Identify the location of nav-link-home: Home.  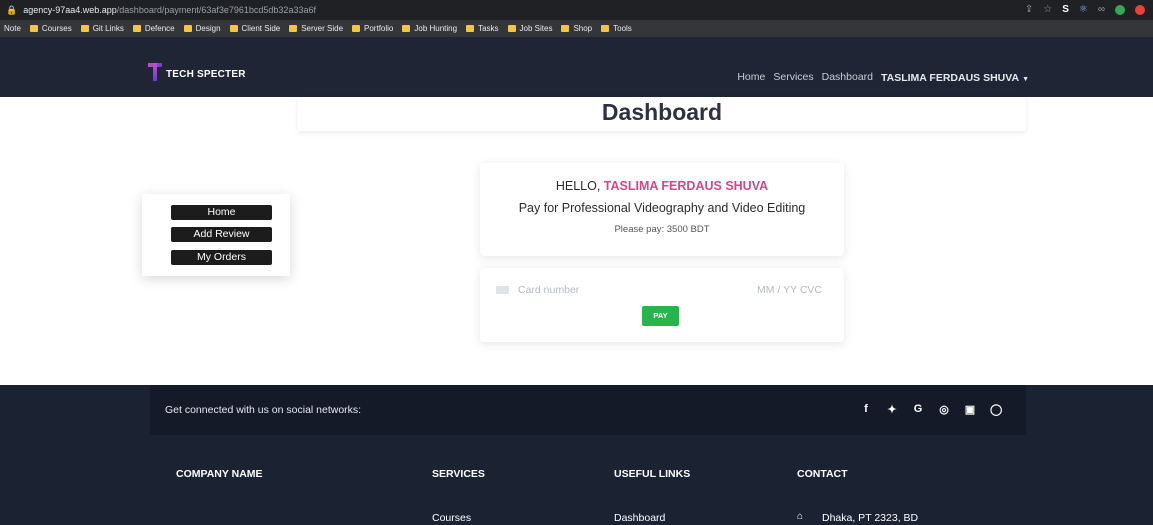
(751, 77).